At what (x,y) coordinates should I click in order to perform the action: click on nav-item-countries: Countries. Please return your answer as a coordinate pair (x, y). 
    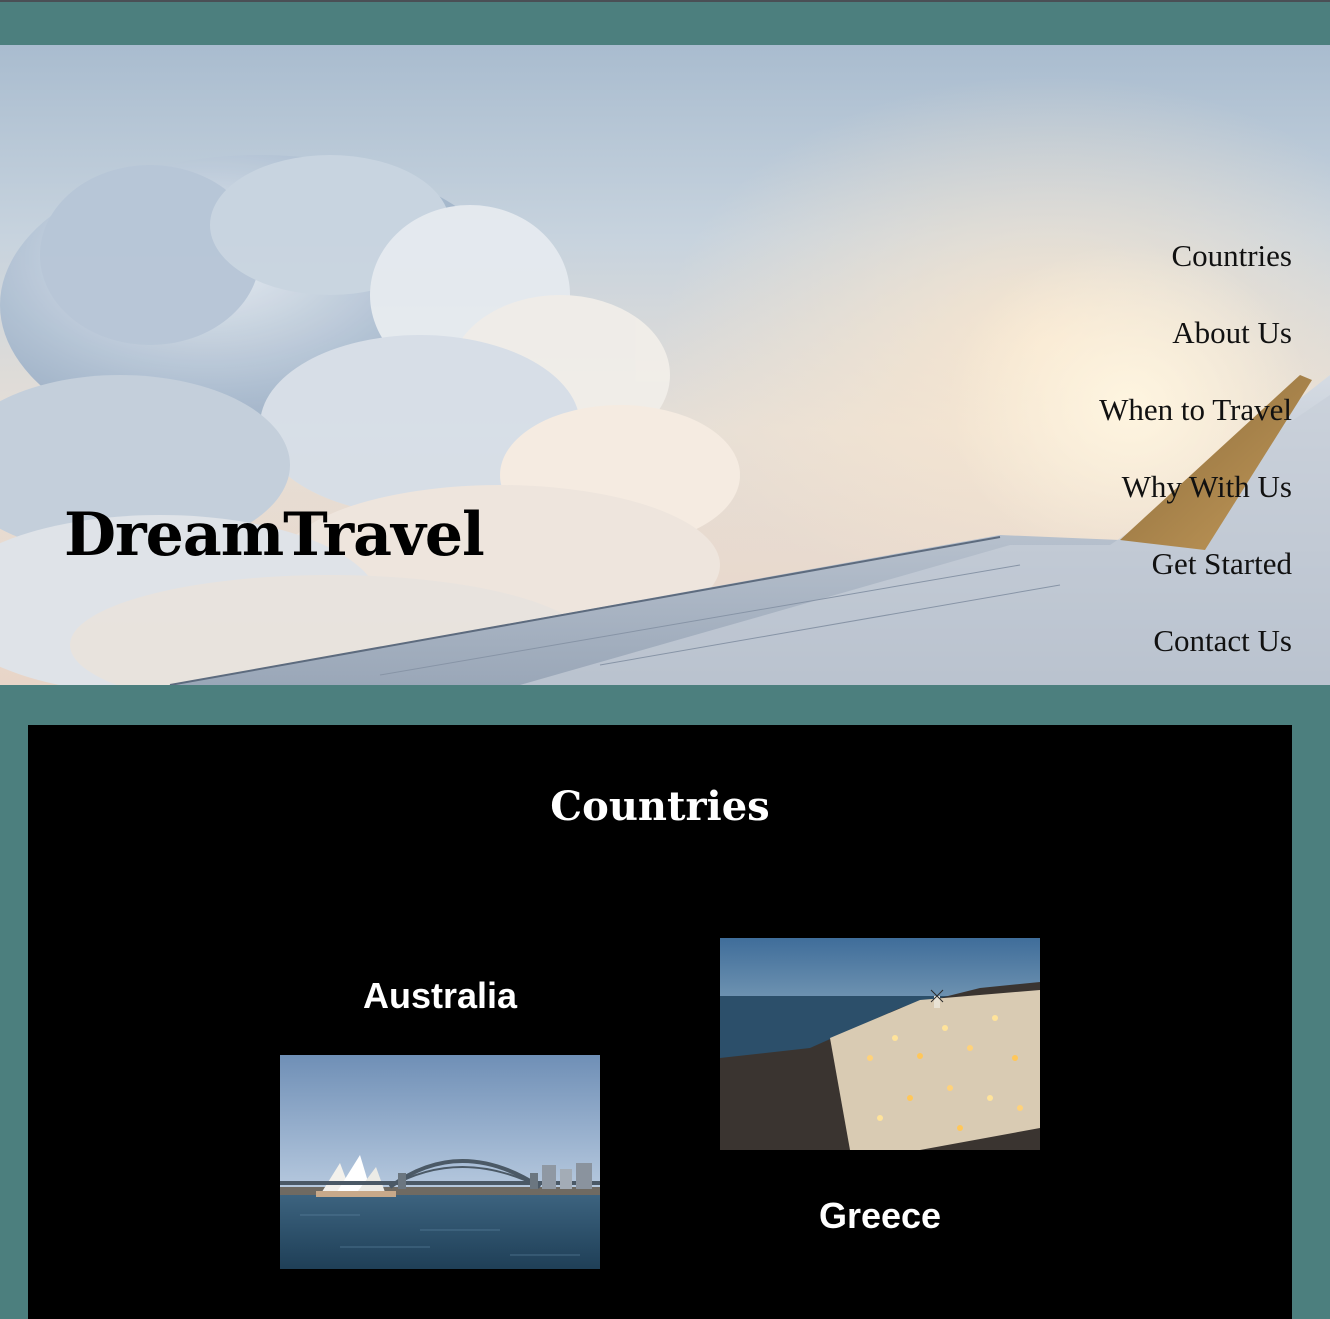
    Looking at the image, I should click on (1195, 271).